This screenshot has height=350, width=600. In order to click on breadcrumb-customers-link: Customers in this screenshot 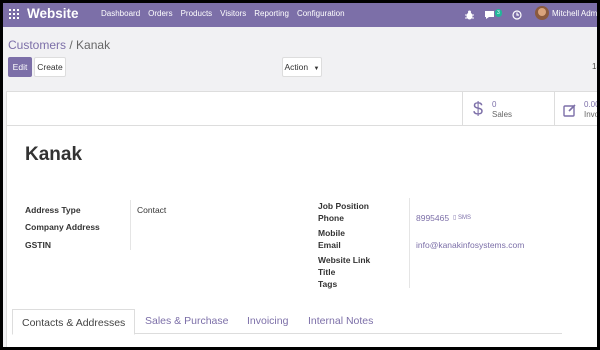, I will do `click(37, 45)`.